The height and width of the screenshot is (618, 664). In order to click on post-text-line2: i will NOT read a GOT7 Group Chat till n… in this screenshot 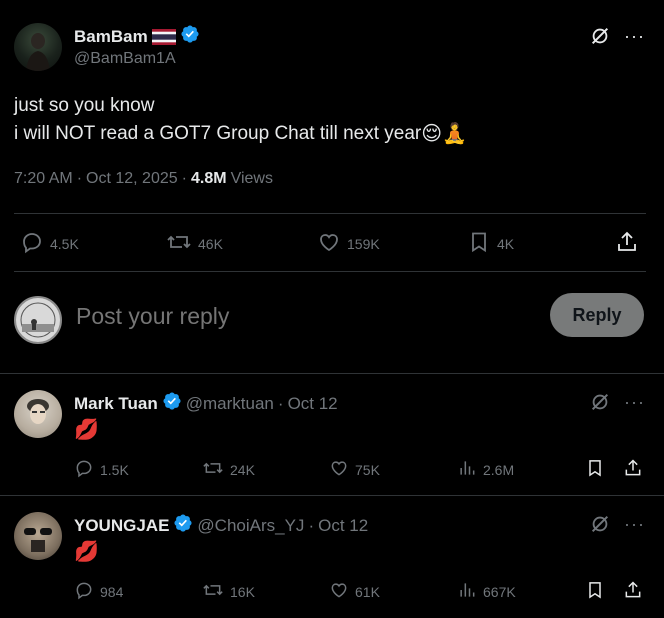, I will do `click(218, 133)`.